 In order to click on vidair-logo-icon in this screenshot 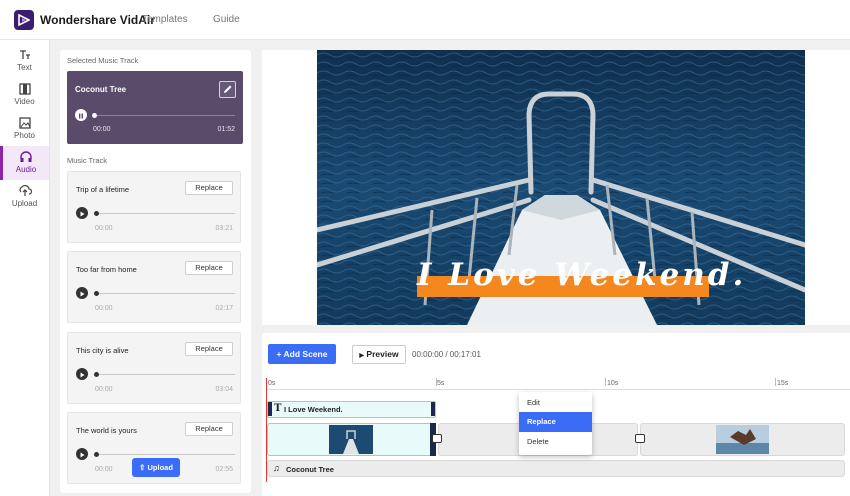, I will do `click(24, 20)`.